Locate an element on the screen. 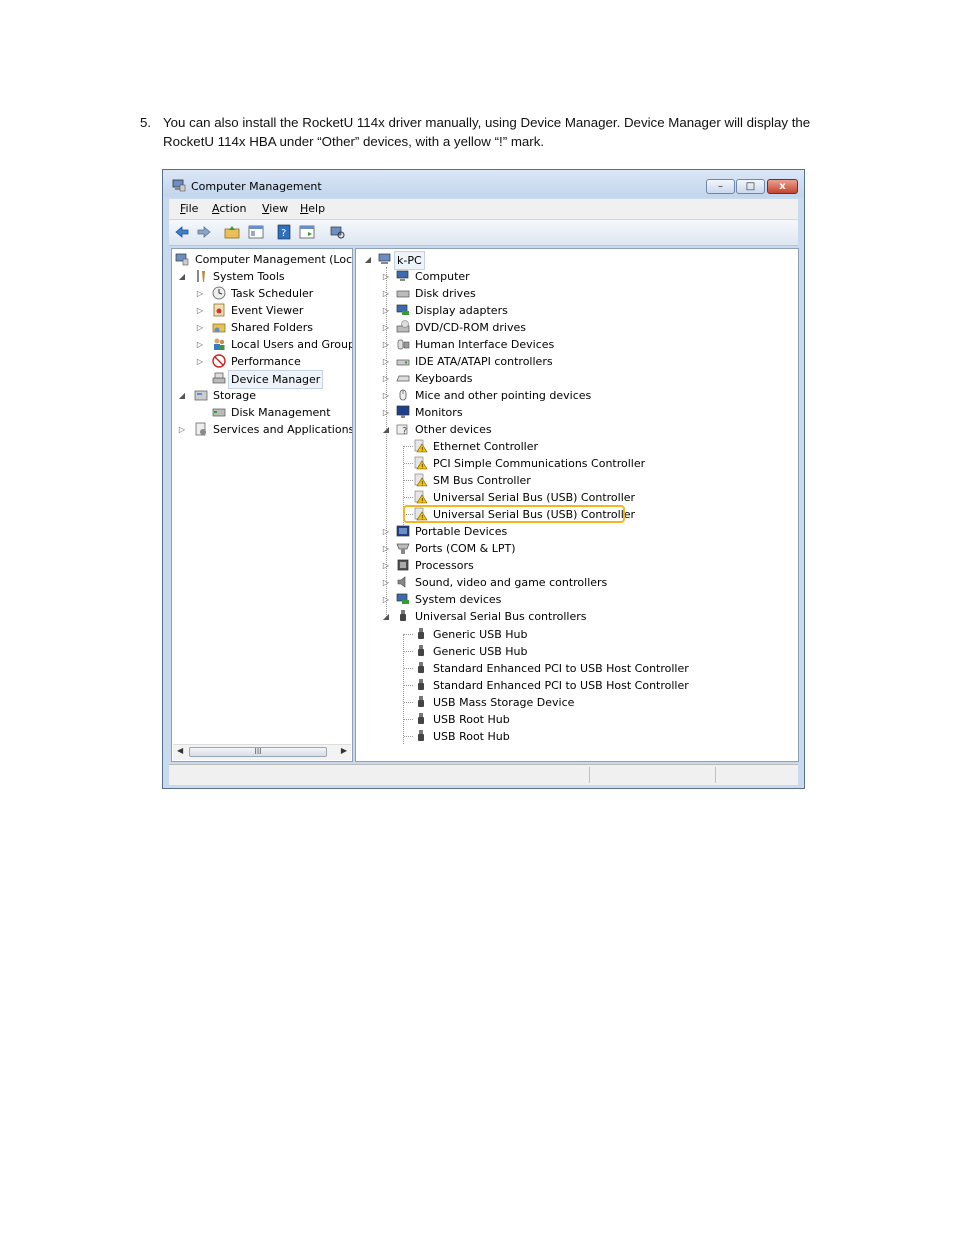 Image resolution: width=954 pixels, height=1235 pixels. tree-item-computer: ▷ Computer is located at coordinates (532, 276).